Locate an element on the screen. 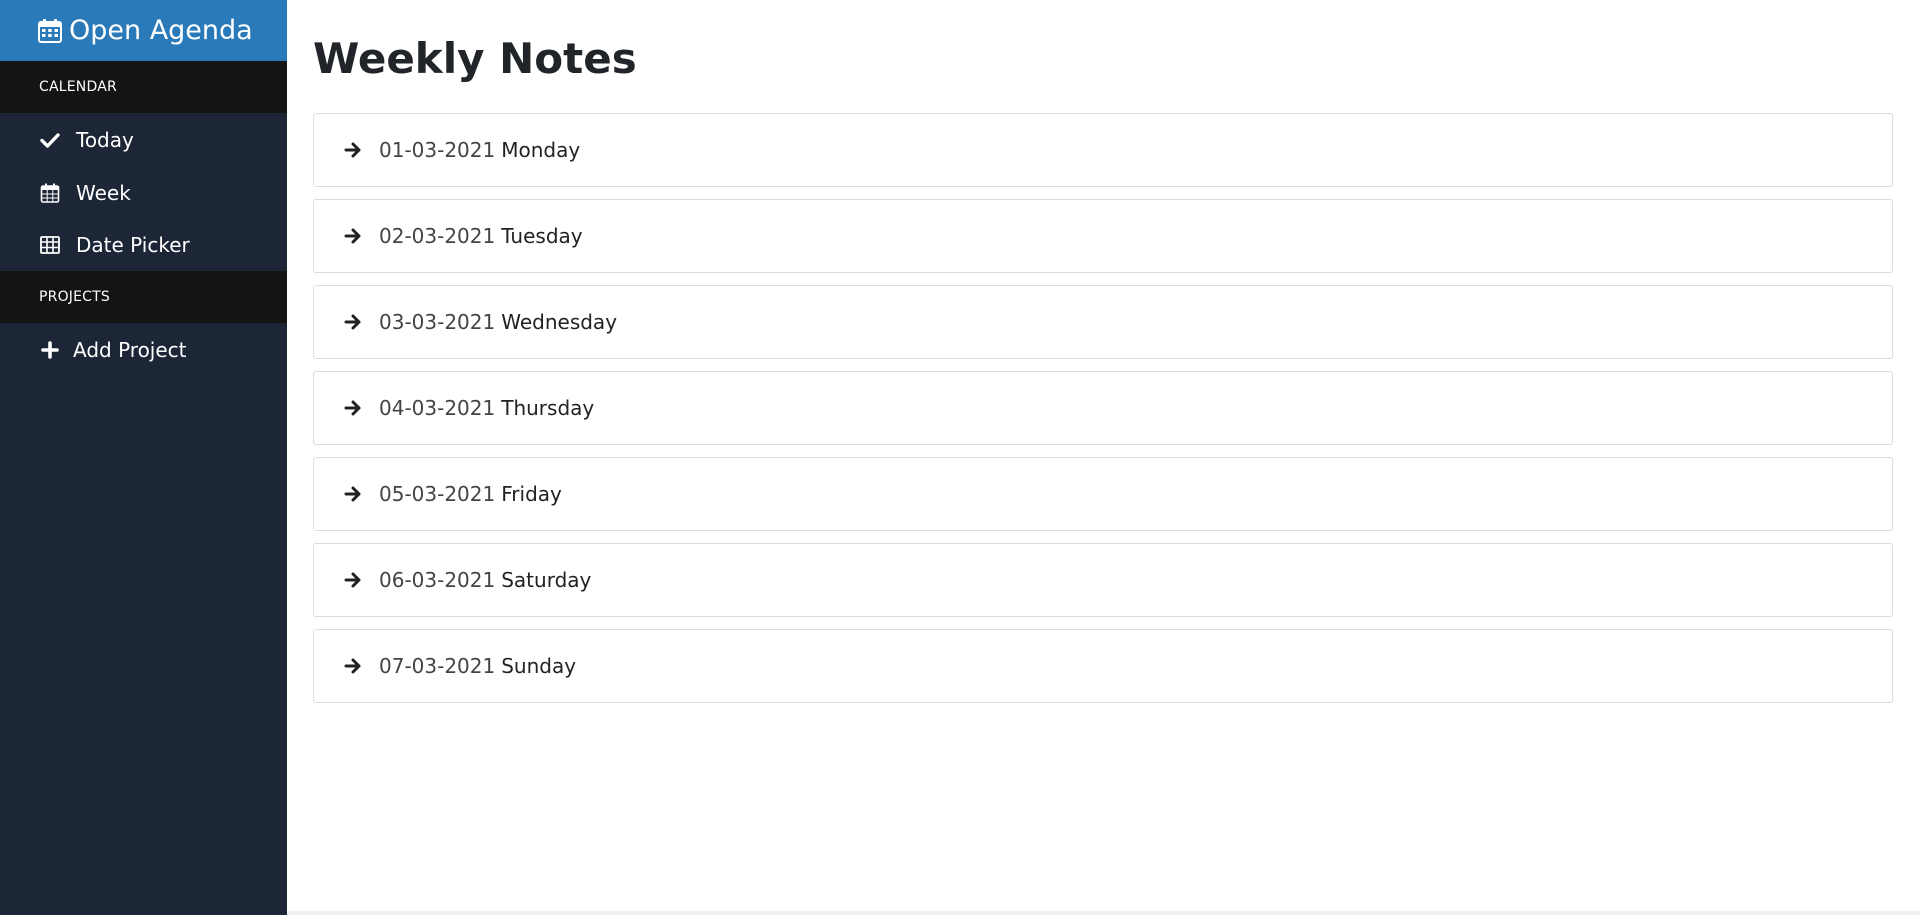 This screenshot has height=915, width=1920. sidebar-item-week: Week is located at coordinates (143, 193).